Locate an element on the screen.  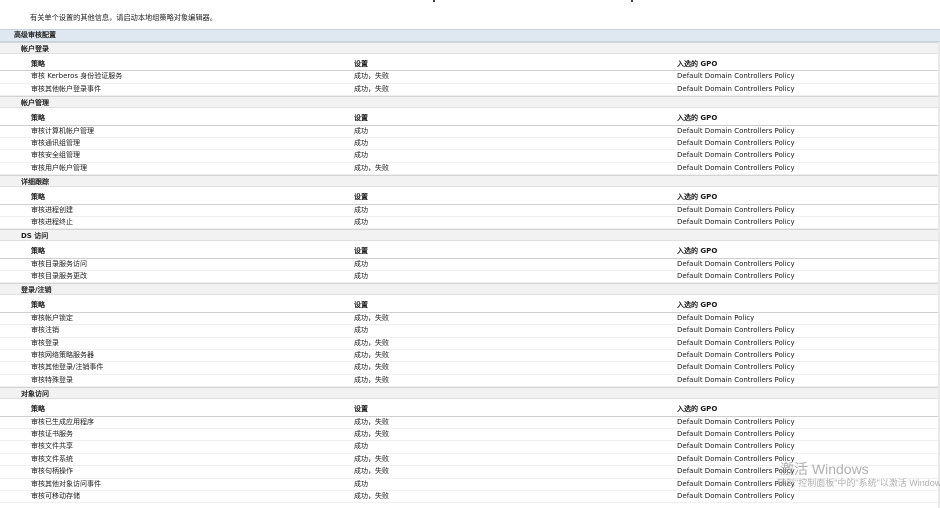
table-row: 审核注销 成功 Default Domain Controllers Policy is located at coordinates (470, 331).